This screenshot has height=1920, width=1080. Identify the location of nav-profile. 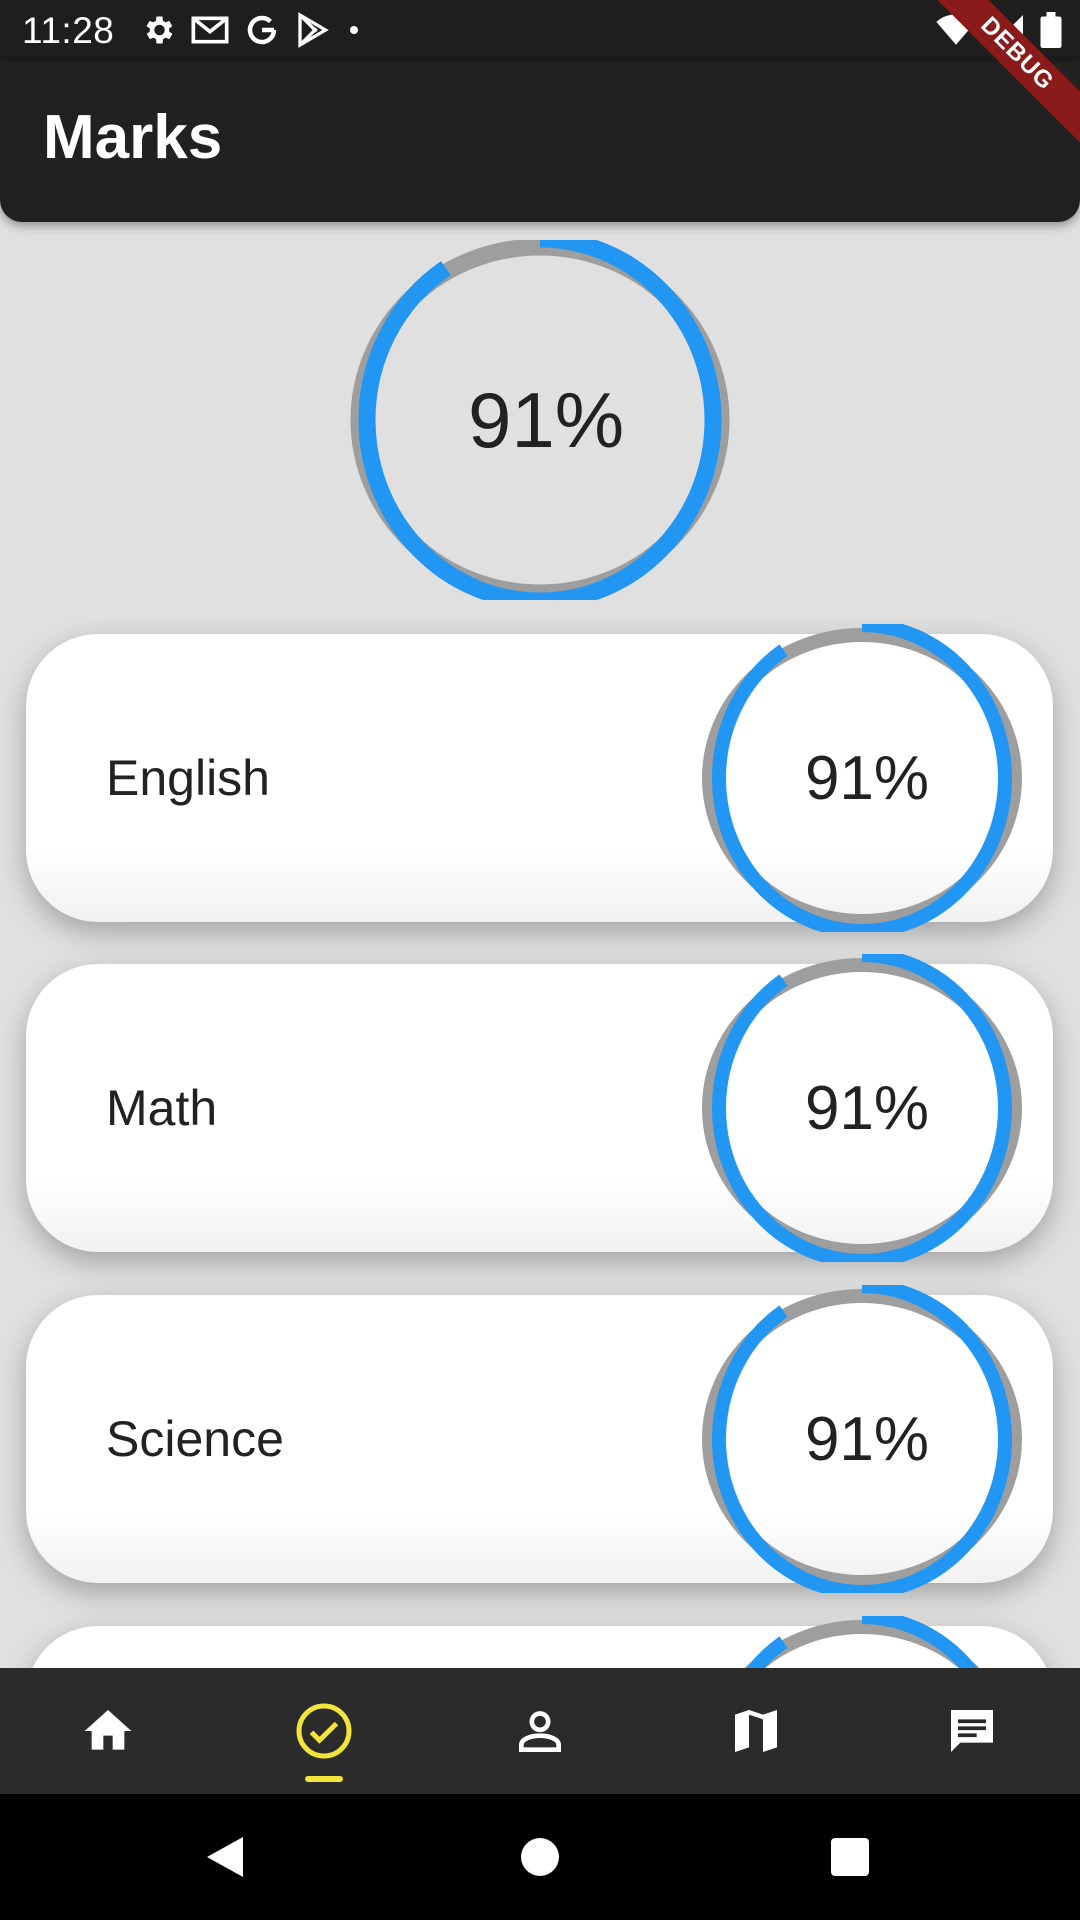
(540, 1731).